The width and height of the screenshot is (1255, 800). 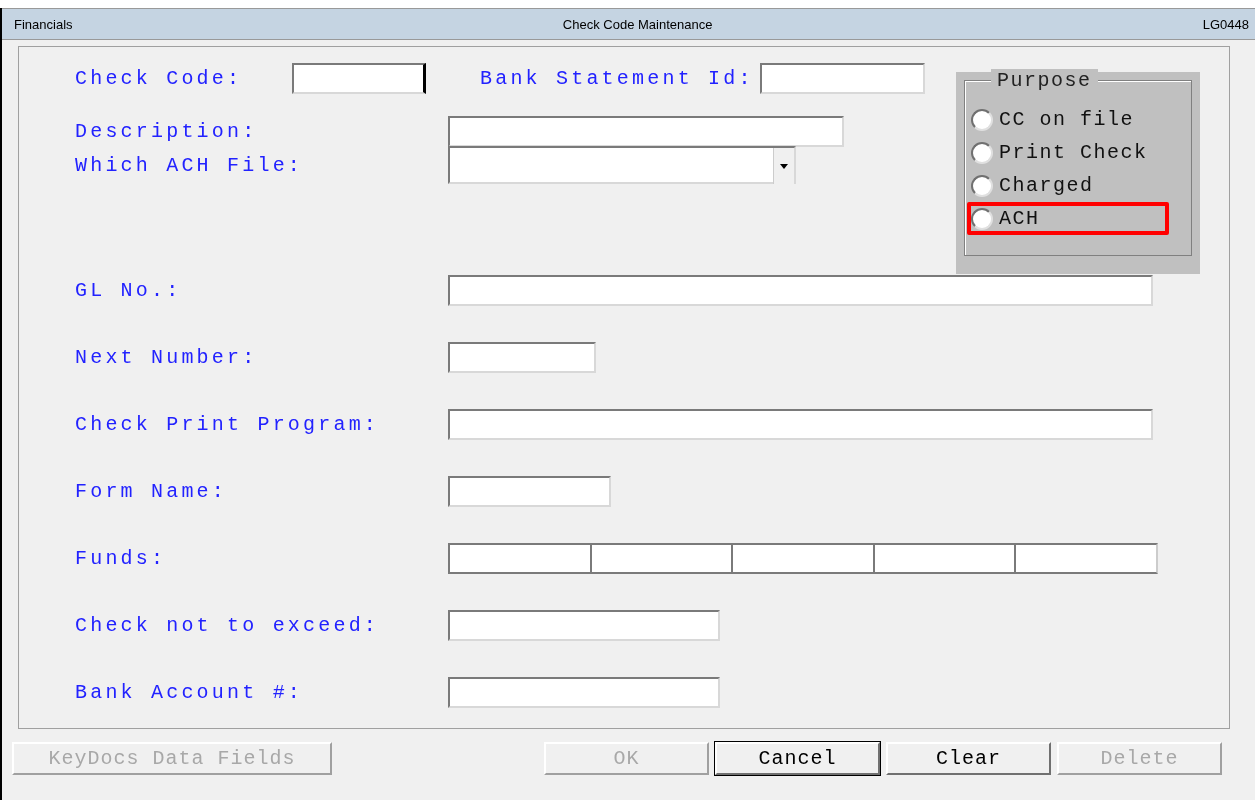 I want to click on dropdown-field, so click(x=622, y=165).